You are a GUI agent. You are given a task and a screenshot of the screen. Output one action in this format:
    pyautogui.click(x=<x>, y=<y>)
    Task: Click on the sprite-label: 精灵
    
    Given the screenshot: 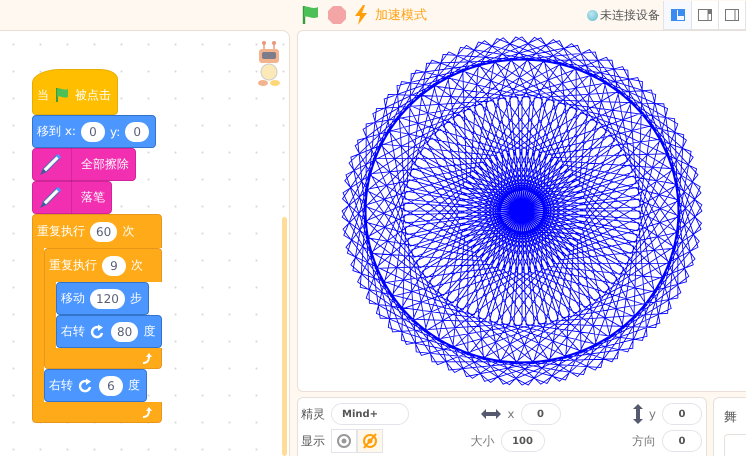 What is the action you would take?
    pyautogui.click(x=313, y=414)
    